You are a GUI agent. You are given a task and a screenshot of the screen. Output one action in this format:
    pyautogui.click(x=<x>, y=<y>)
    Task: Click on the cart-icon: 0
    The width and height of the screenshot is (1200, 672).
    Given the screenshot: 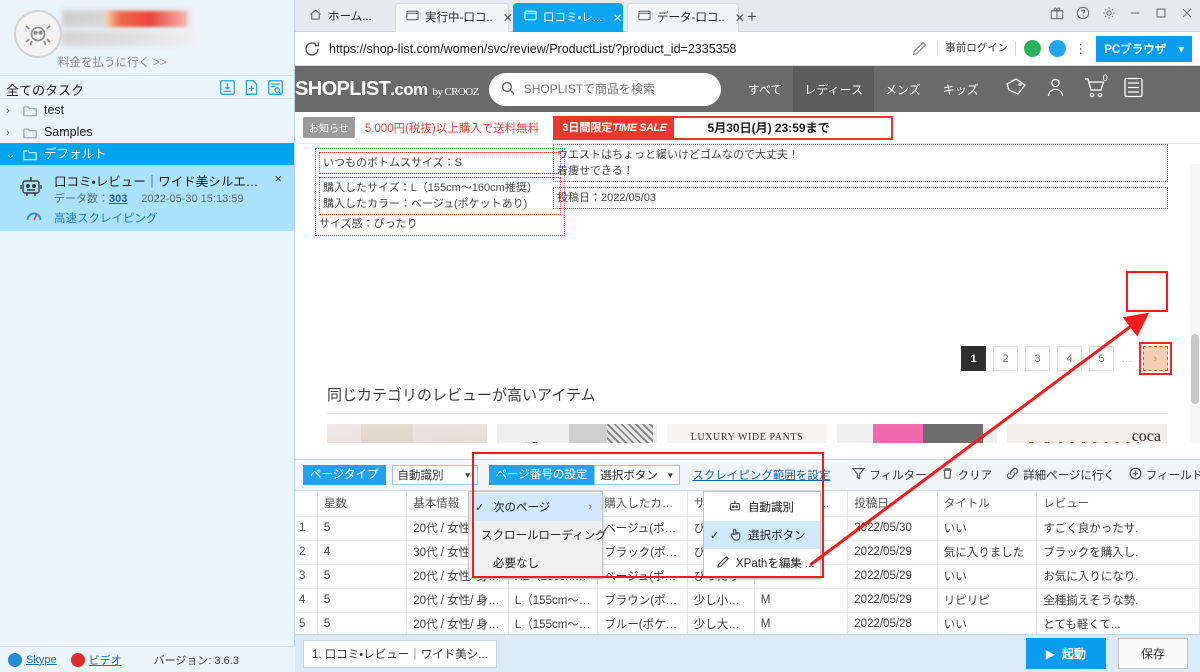 What is the action you would take?
    pyautogui.click(x=1095, y=88)
    